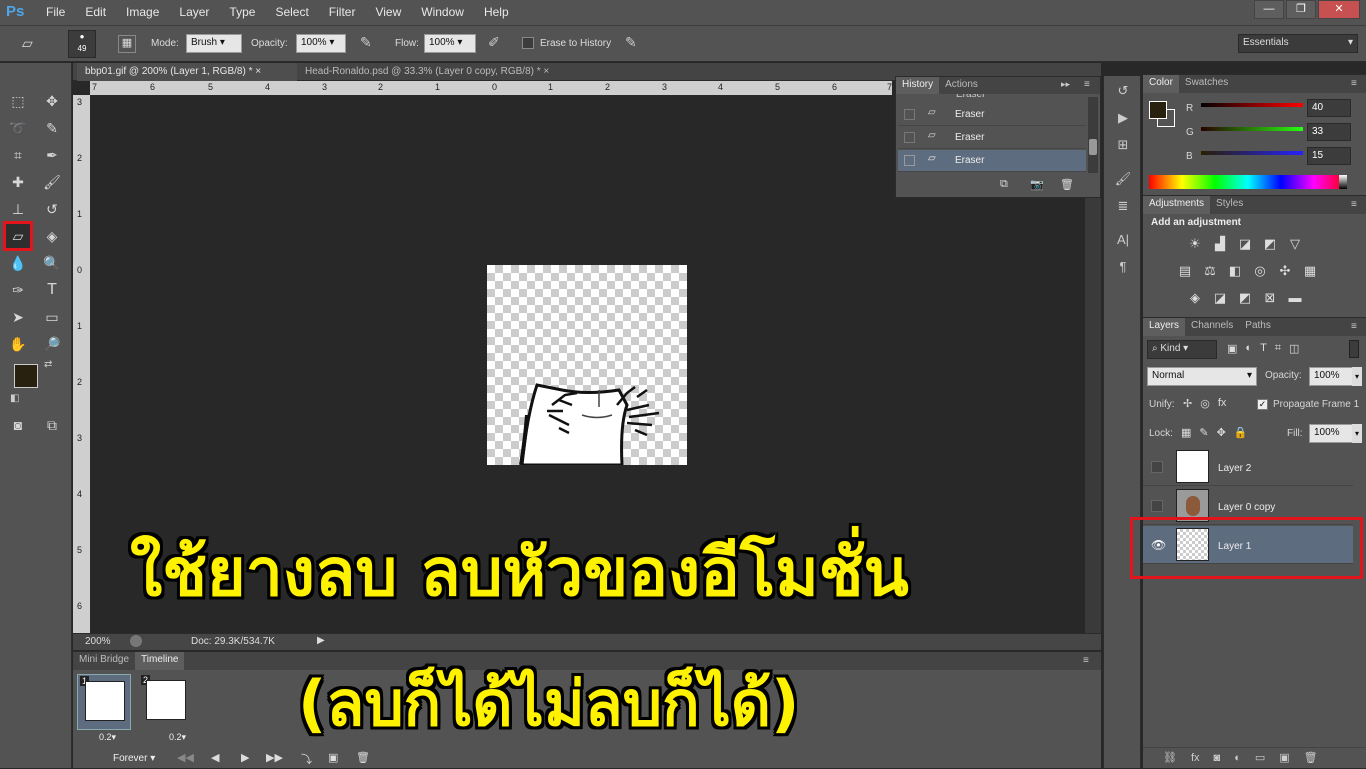  Describe the element at coordinates (1161, 84) in the screenshot. I see `tab-color: Color` at that location.